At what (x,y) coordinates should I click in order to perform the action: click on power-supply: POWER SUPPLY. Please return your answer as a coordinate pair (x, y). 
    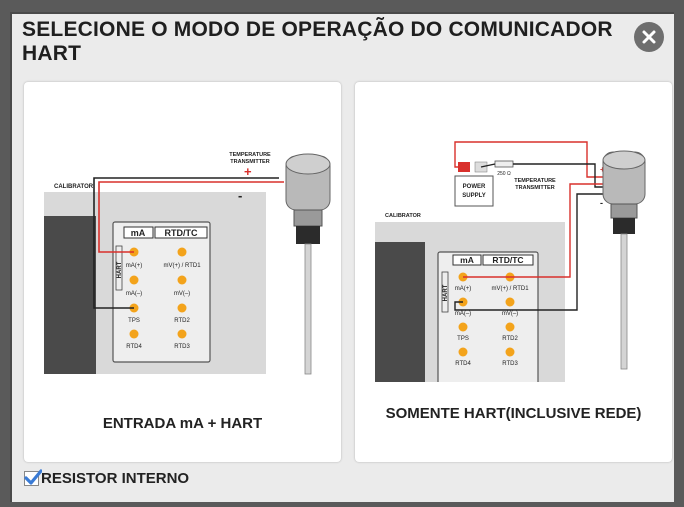
    Looking at the image, I should click on (474, 184).